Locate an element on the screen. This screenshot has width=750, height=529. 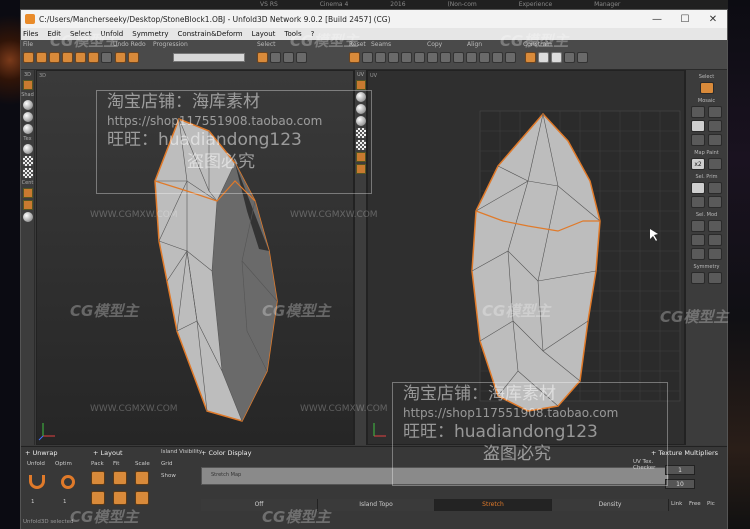
texture-ball-icon is located at coordinates (27, 149).